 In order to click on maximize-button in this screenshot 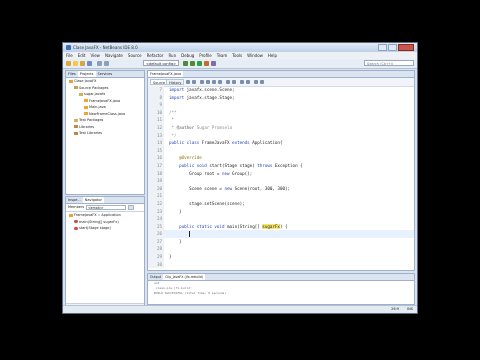, I will do `click(392, 47)`.